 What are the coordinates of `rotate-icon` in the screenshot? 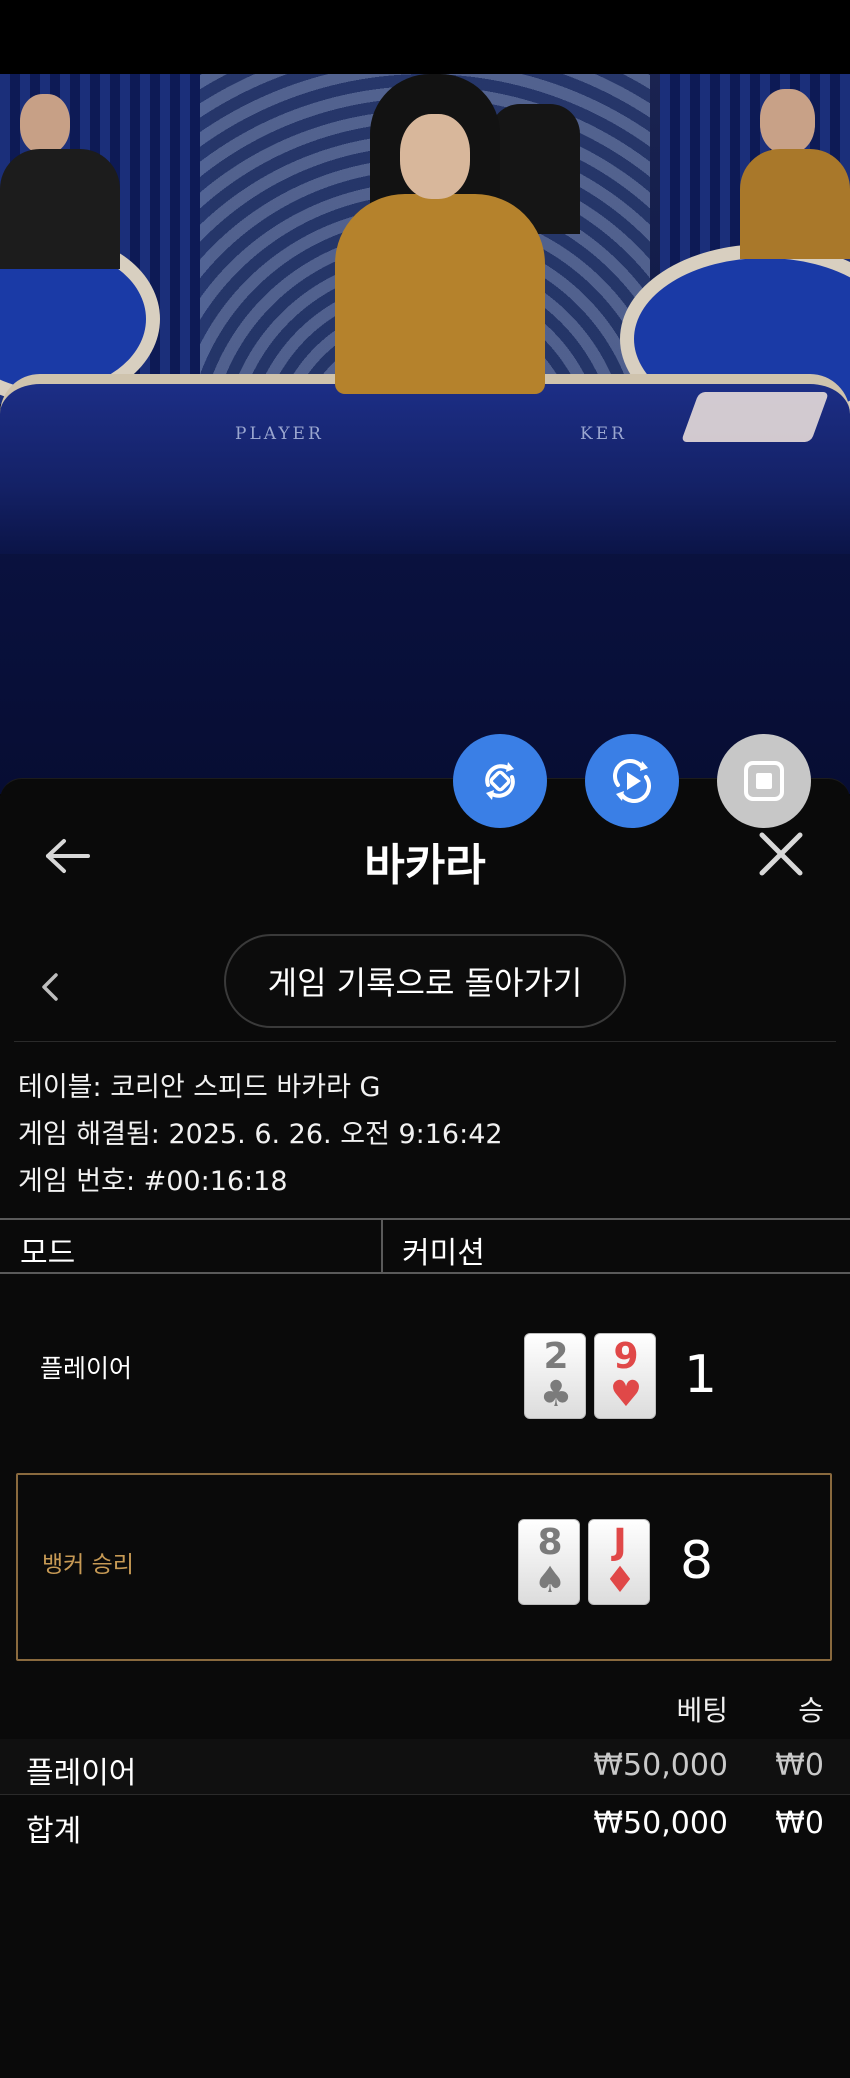 It's located at (500, 781).